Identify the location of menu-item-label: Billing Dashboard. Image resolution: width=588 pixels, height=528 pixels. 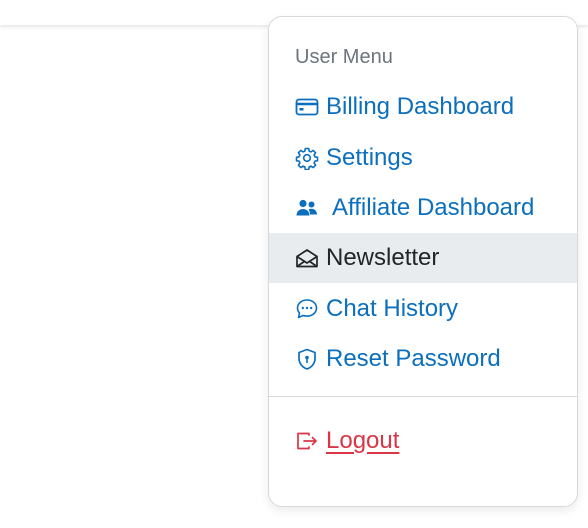
(420, 106).